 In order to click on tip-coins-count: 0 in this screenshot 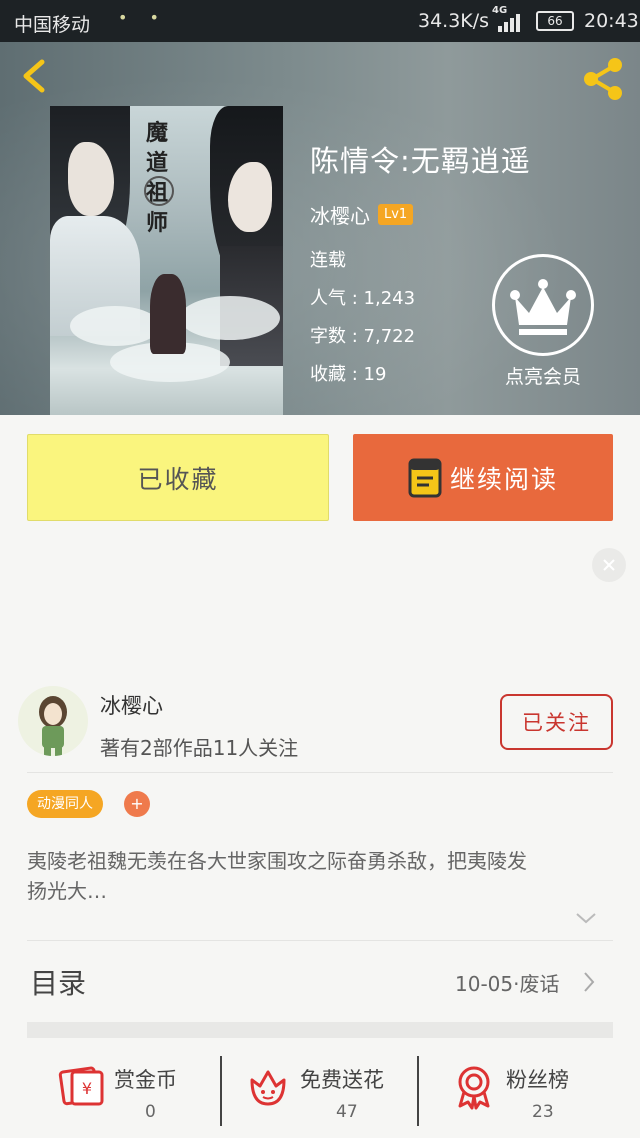, I will do `click(150, 1112)`.